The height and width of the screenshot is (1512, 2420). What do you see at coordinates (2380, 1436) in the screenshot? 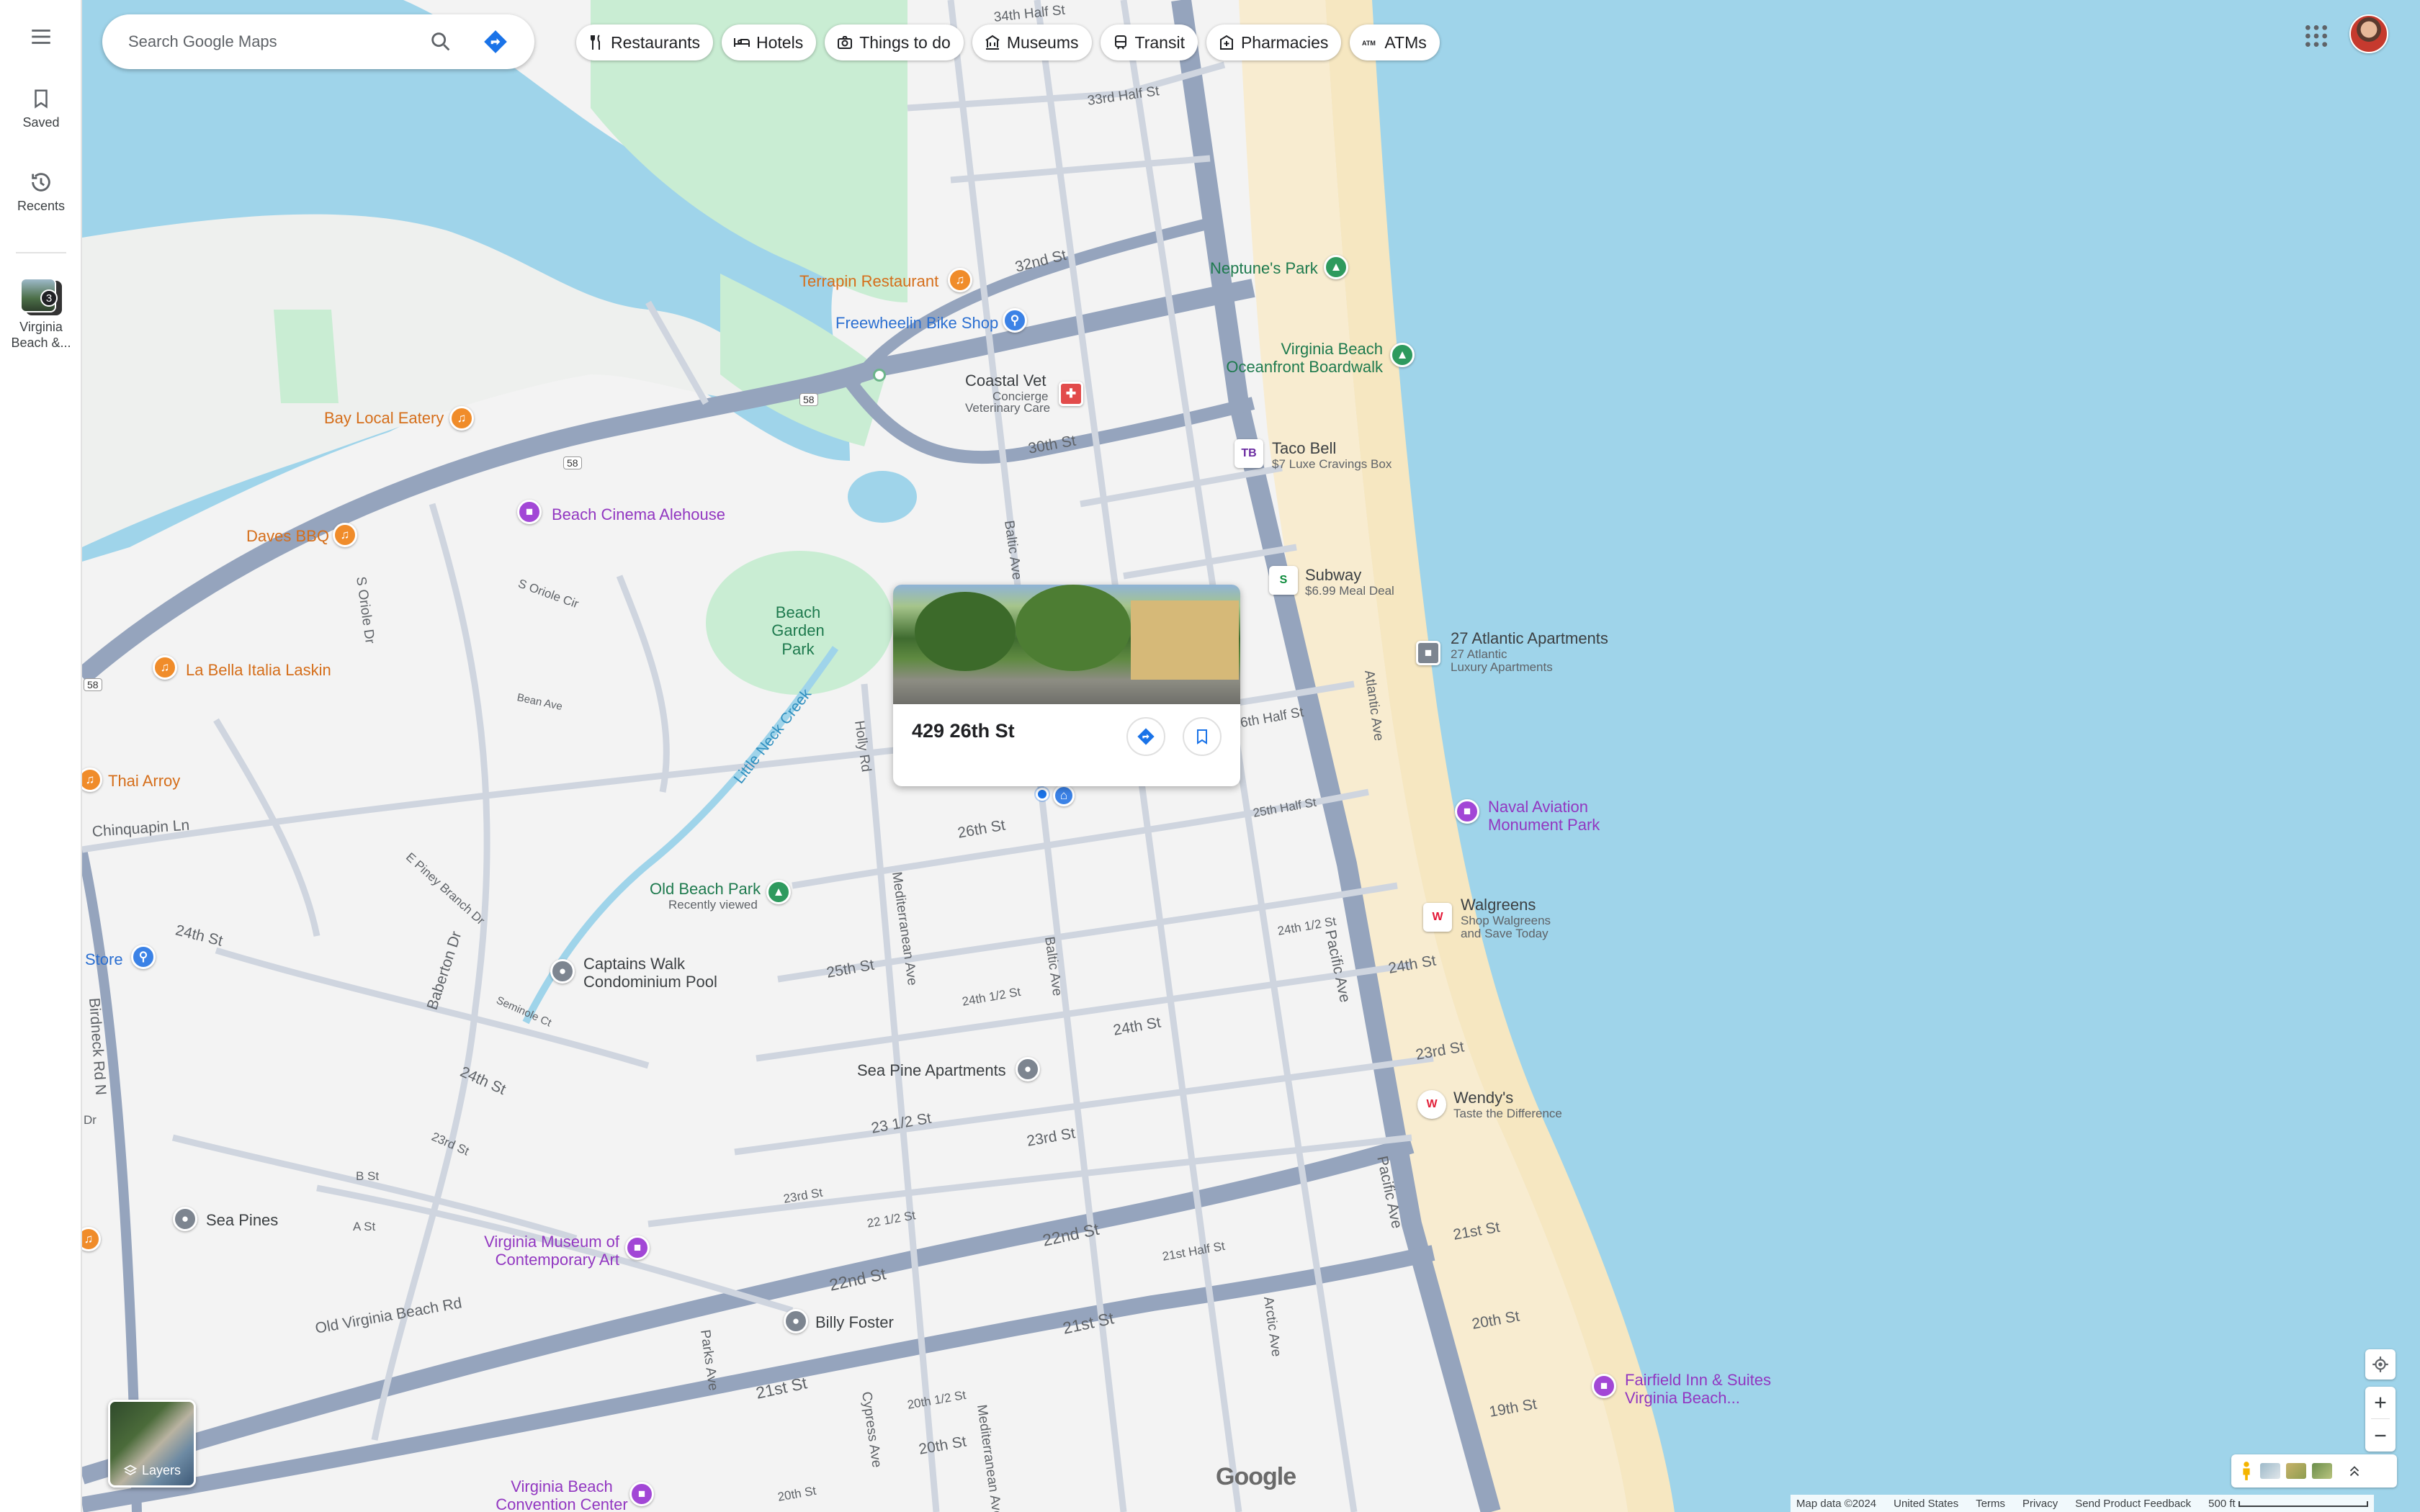
I see `zoom-out-button` at bounding box center [2380, 1436].